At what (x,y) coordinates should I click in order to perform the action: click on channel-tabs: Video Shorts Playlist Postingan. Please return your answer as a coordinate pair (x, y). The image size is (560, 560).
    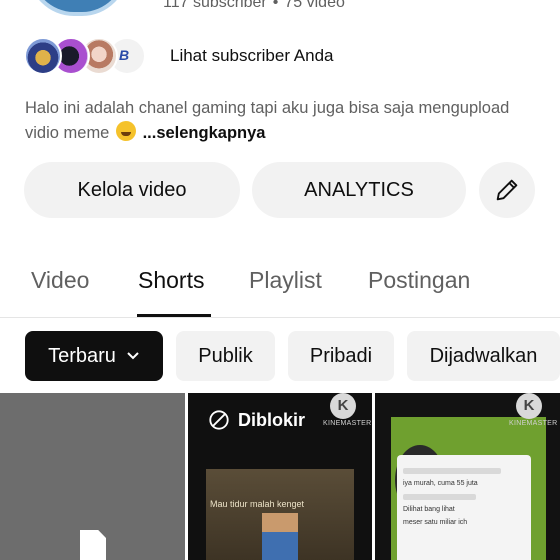
    Looking at the image, I should click on (280, 288).